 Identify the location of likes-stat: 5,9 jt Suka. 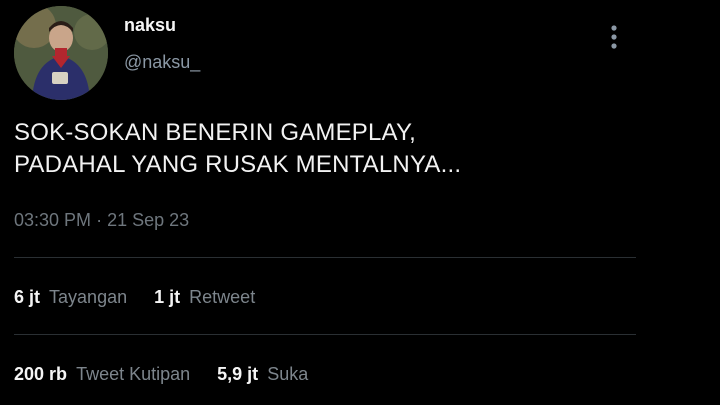
(262, 374).